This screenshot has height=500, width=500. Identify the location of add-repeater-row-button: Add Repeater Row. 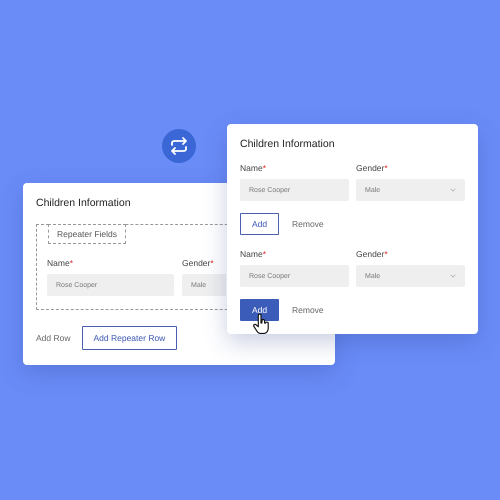
(130, 338).